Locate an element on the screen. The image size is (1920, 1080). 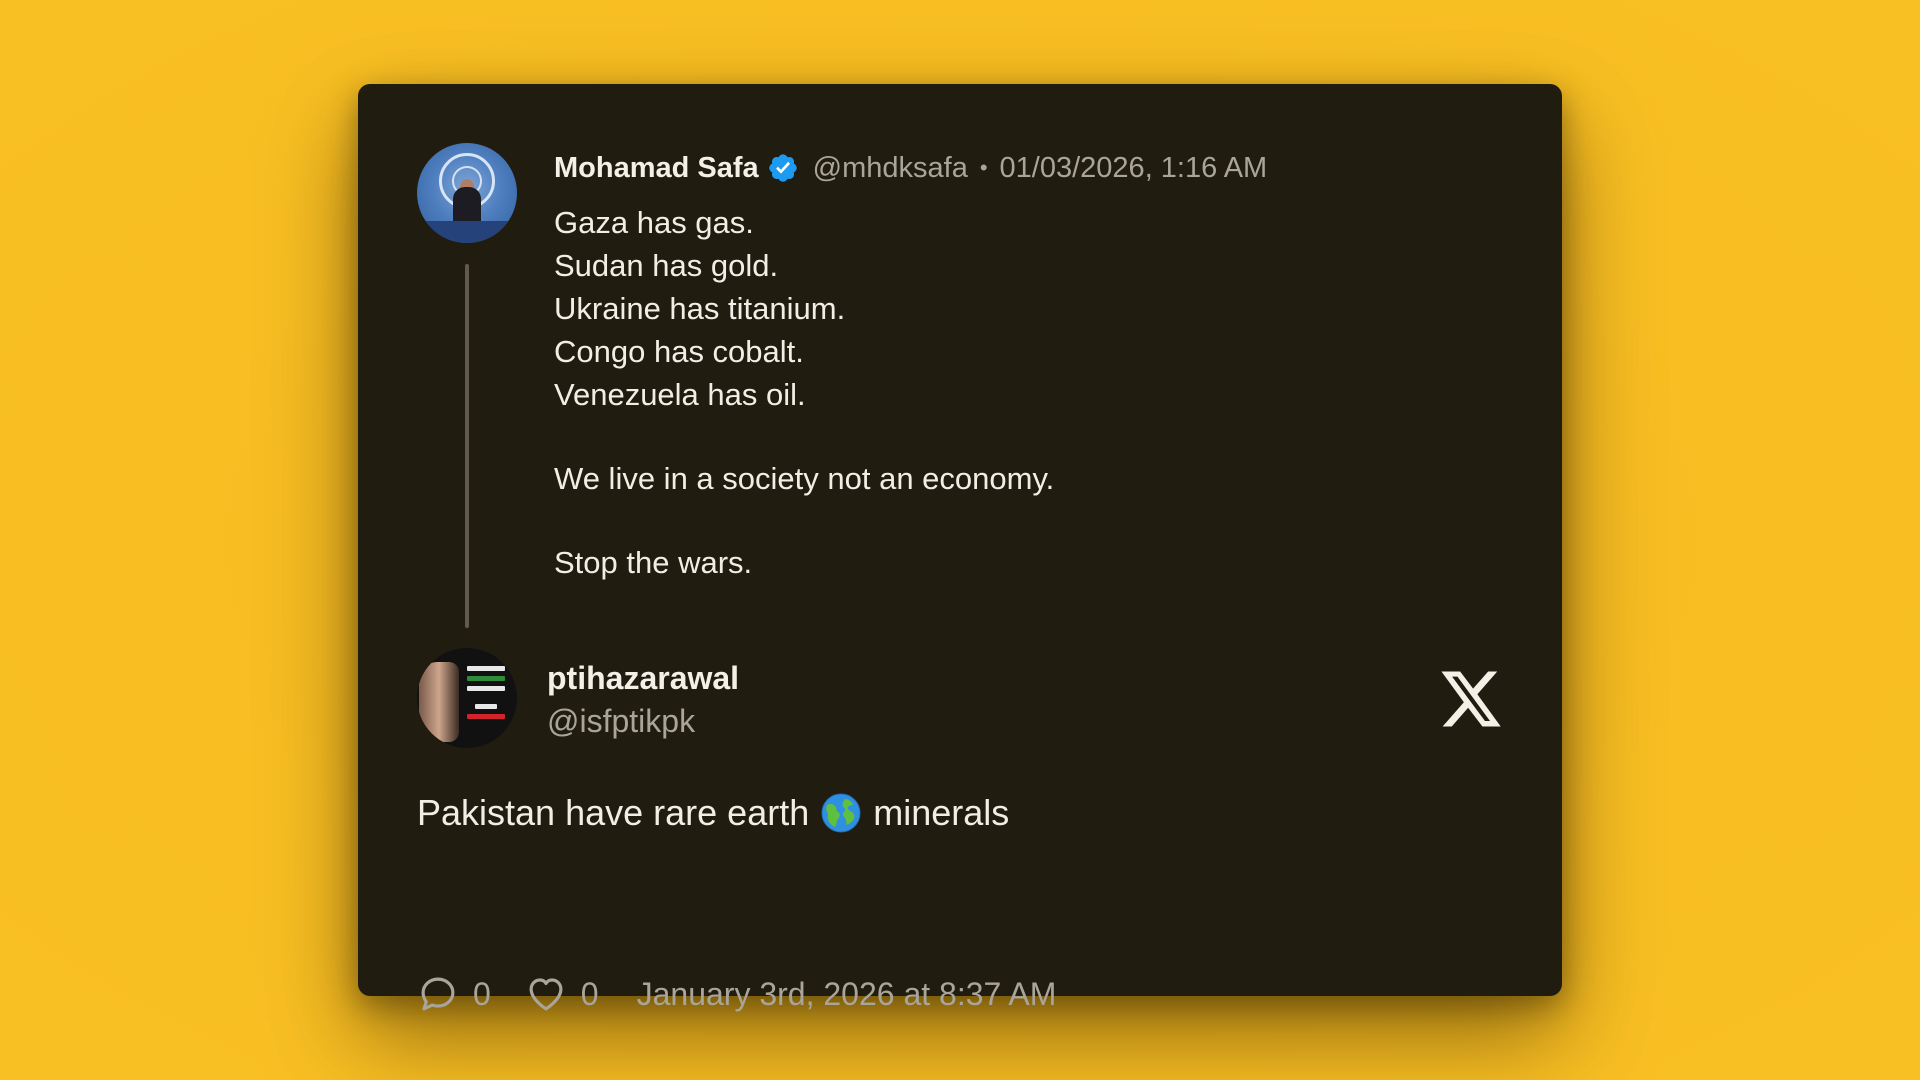
quoted-text-line: Congo has cobalt. is located at coordinates (679, 351).